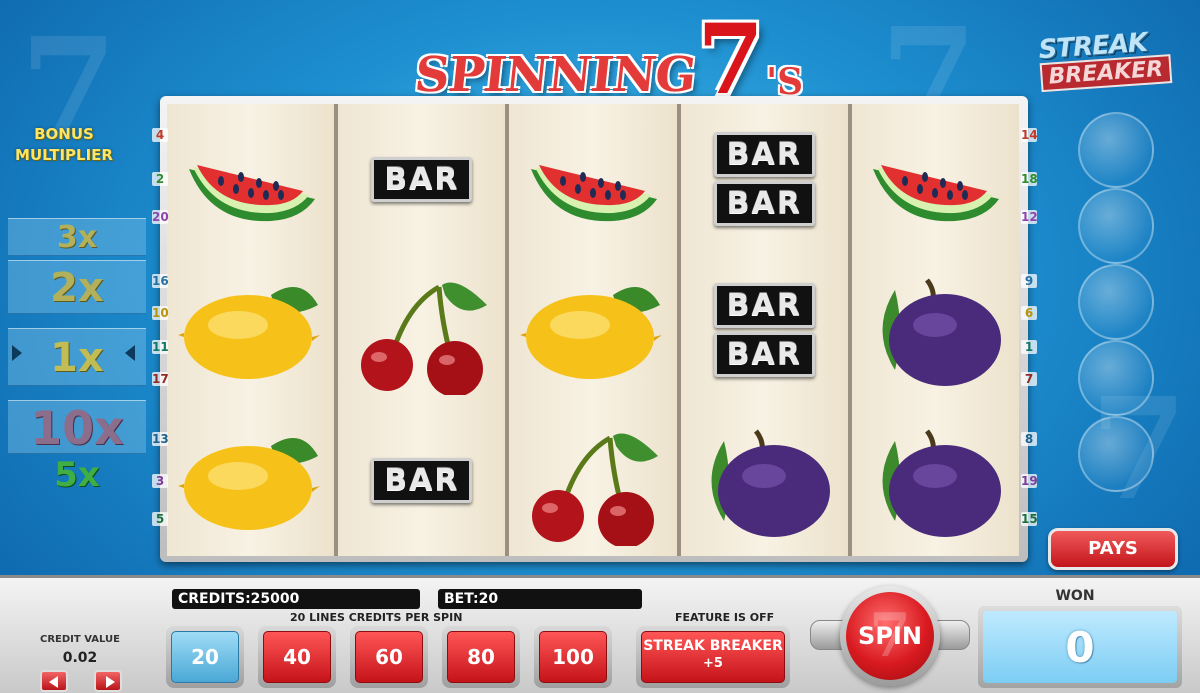  I want to click on spin-control: 7 SPIN, so click(890, 637).